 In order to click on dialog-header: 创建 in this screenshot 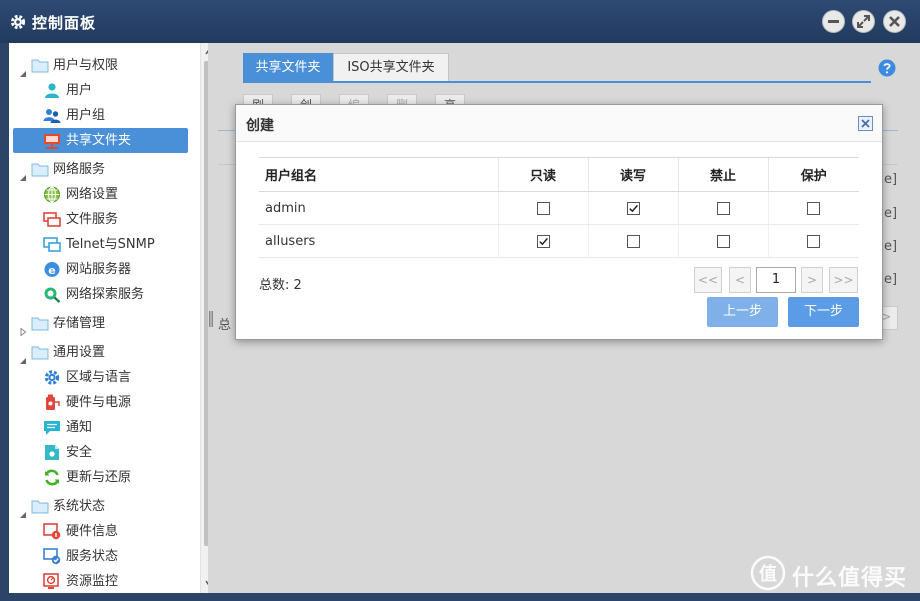, I will do `click(559, 123)`.